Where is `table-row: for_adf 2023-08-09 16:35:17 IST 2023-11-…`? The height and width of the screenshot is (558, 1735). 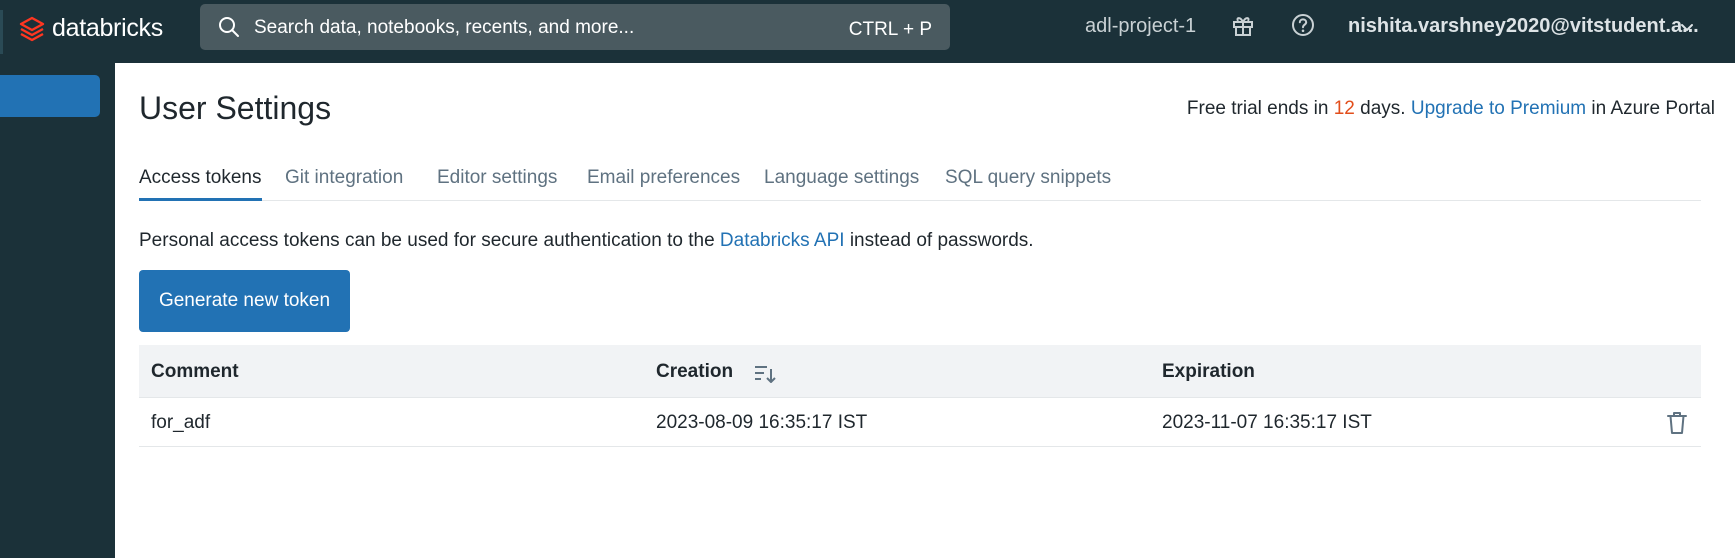 table-row: for_adf 2023-08-09 16:35:17 IST 2023-11-… is located at coordinates (920, 422).